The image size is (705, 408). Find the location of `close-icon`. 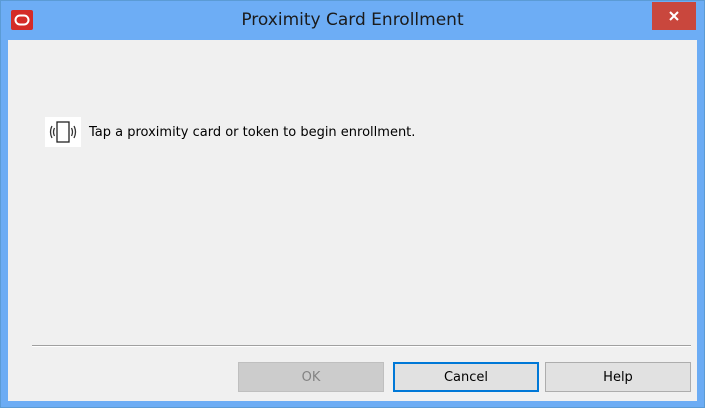

close-icon is located at coordinates (674, 16).